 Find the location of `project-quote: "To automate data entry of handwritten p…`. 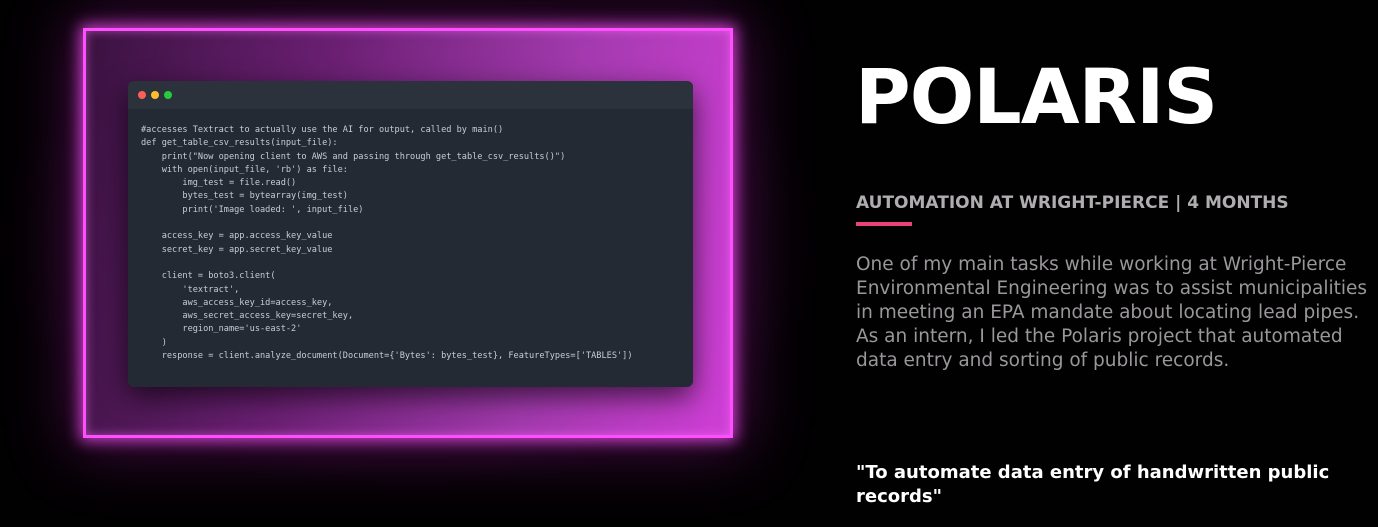

project-quote: "To automate data entry of handwritten p… is located at coordinates (1093, 484).